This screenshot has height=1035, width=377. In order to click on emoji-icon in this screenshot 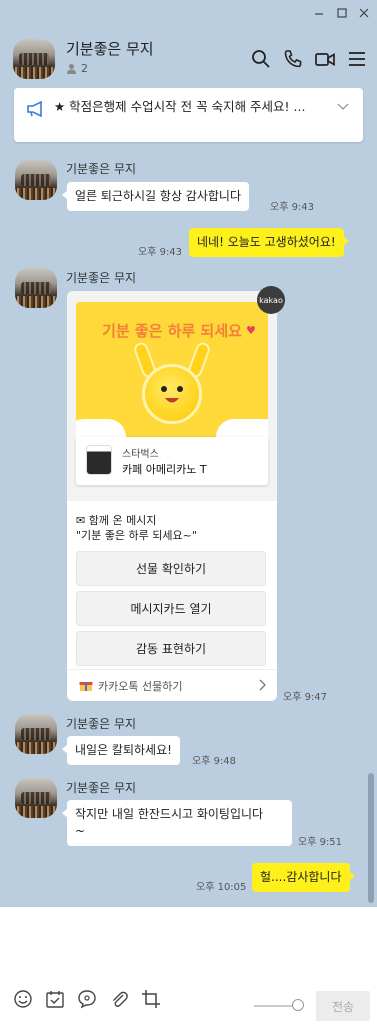, I will do `click(23, 999)`.